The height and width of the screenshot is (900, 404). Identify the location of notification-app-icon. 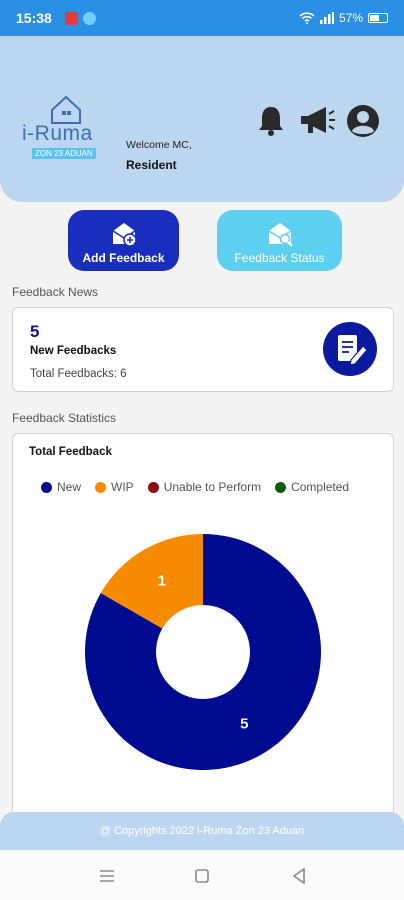
(71, 18).